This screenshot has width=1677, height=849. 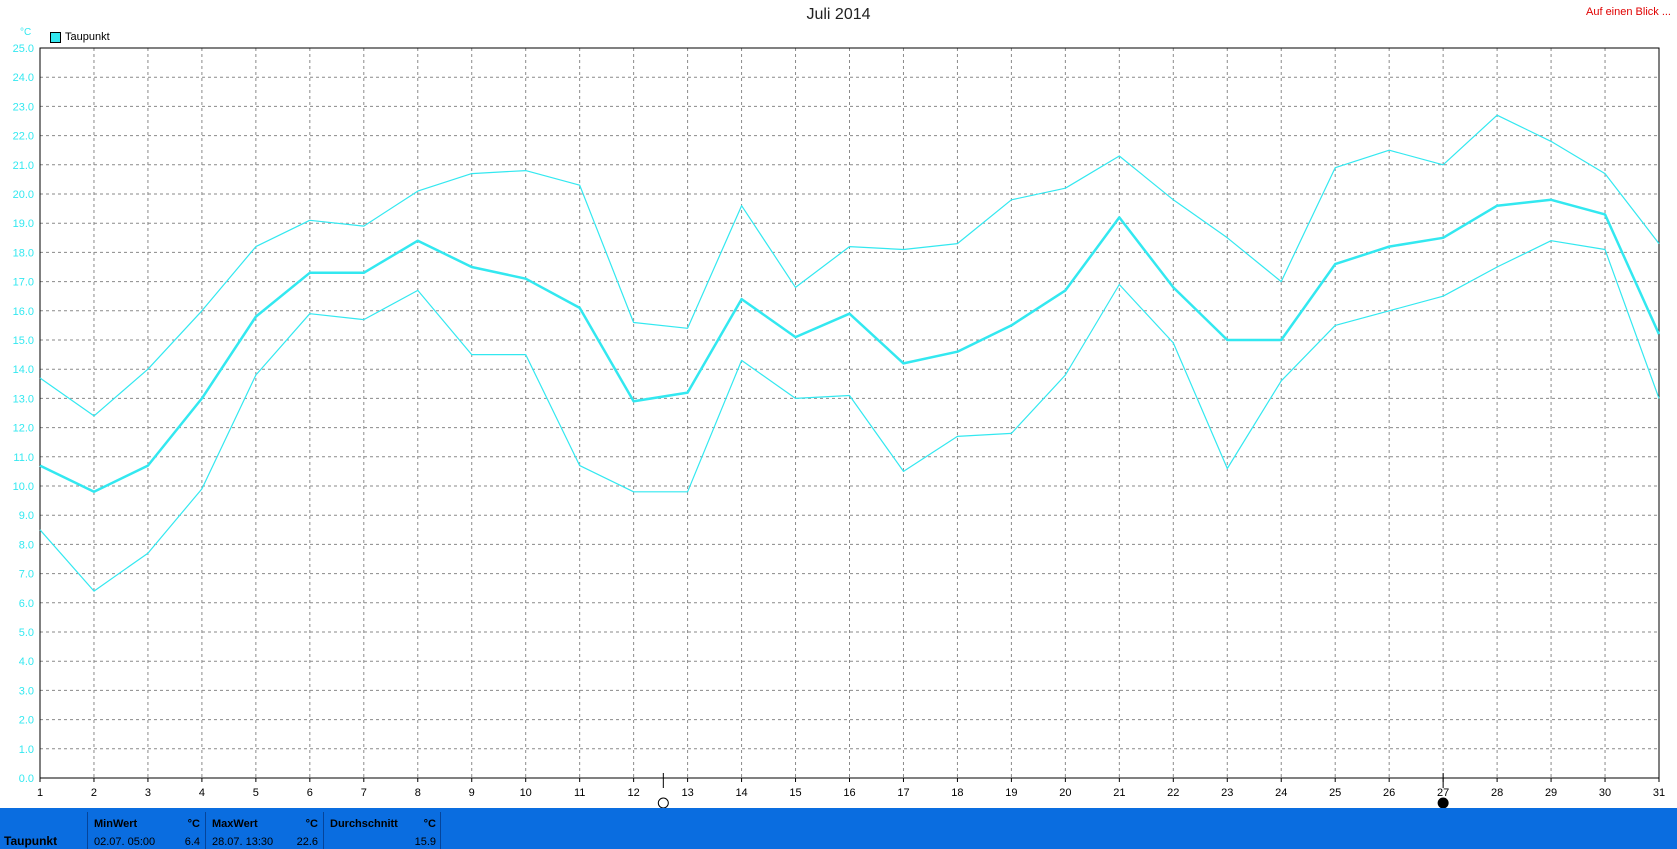 I want to click on y-tick-label: 3.0, so click(x=26, y=691).